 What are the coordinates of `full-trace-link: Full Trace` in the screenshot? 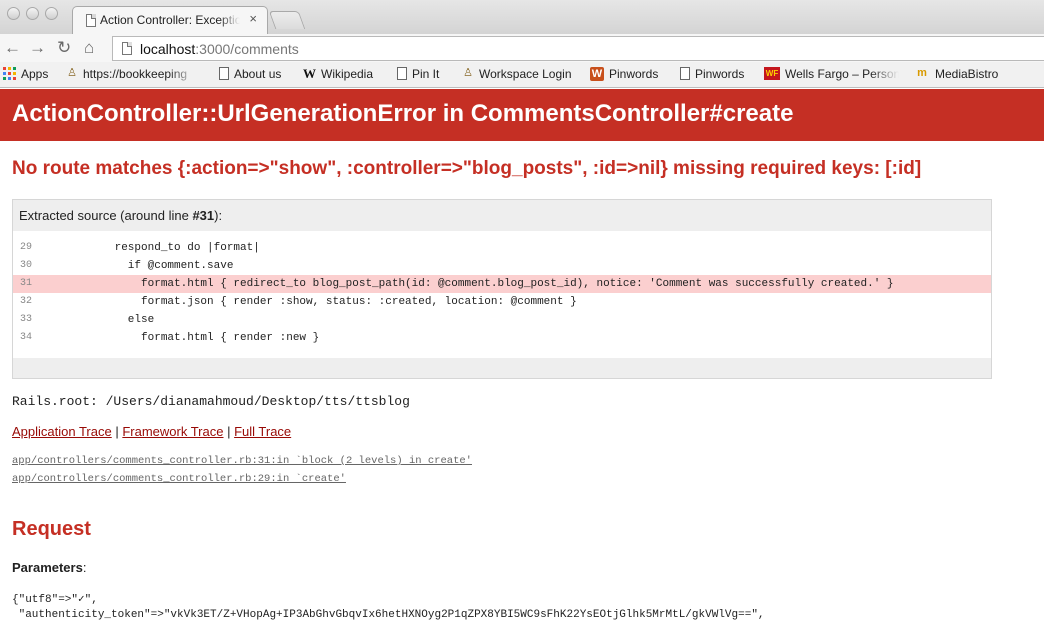 It's located at (262, 431).